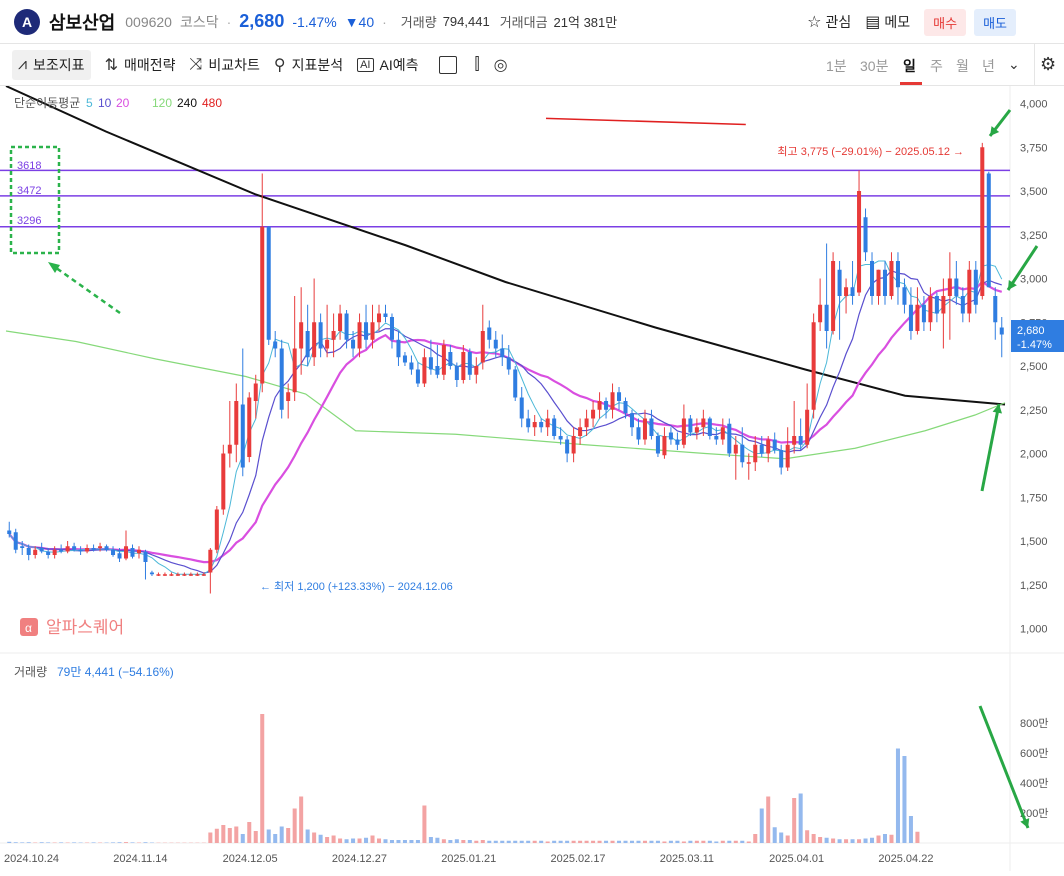  What do you see at coordinates (874, 66) in the screenshot?
I see `period-30min: 30분` at bounding box center [874, 66].